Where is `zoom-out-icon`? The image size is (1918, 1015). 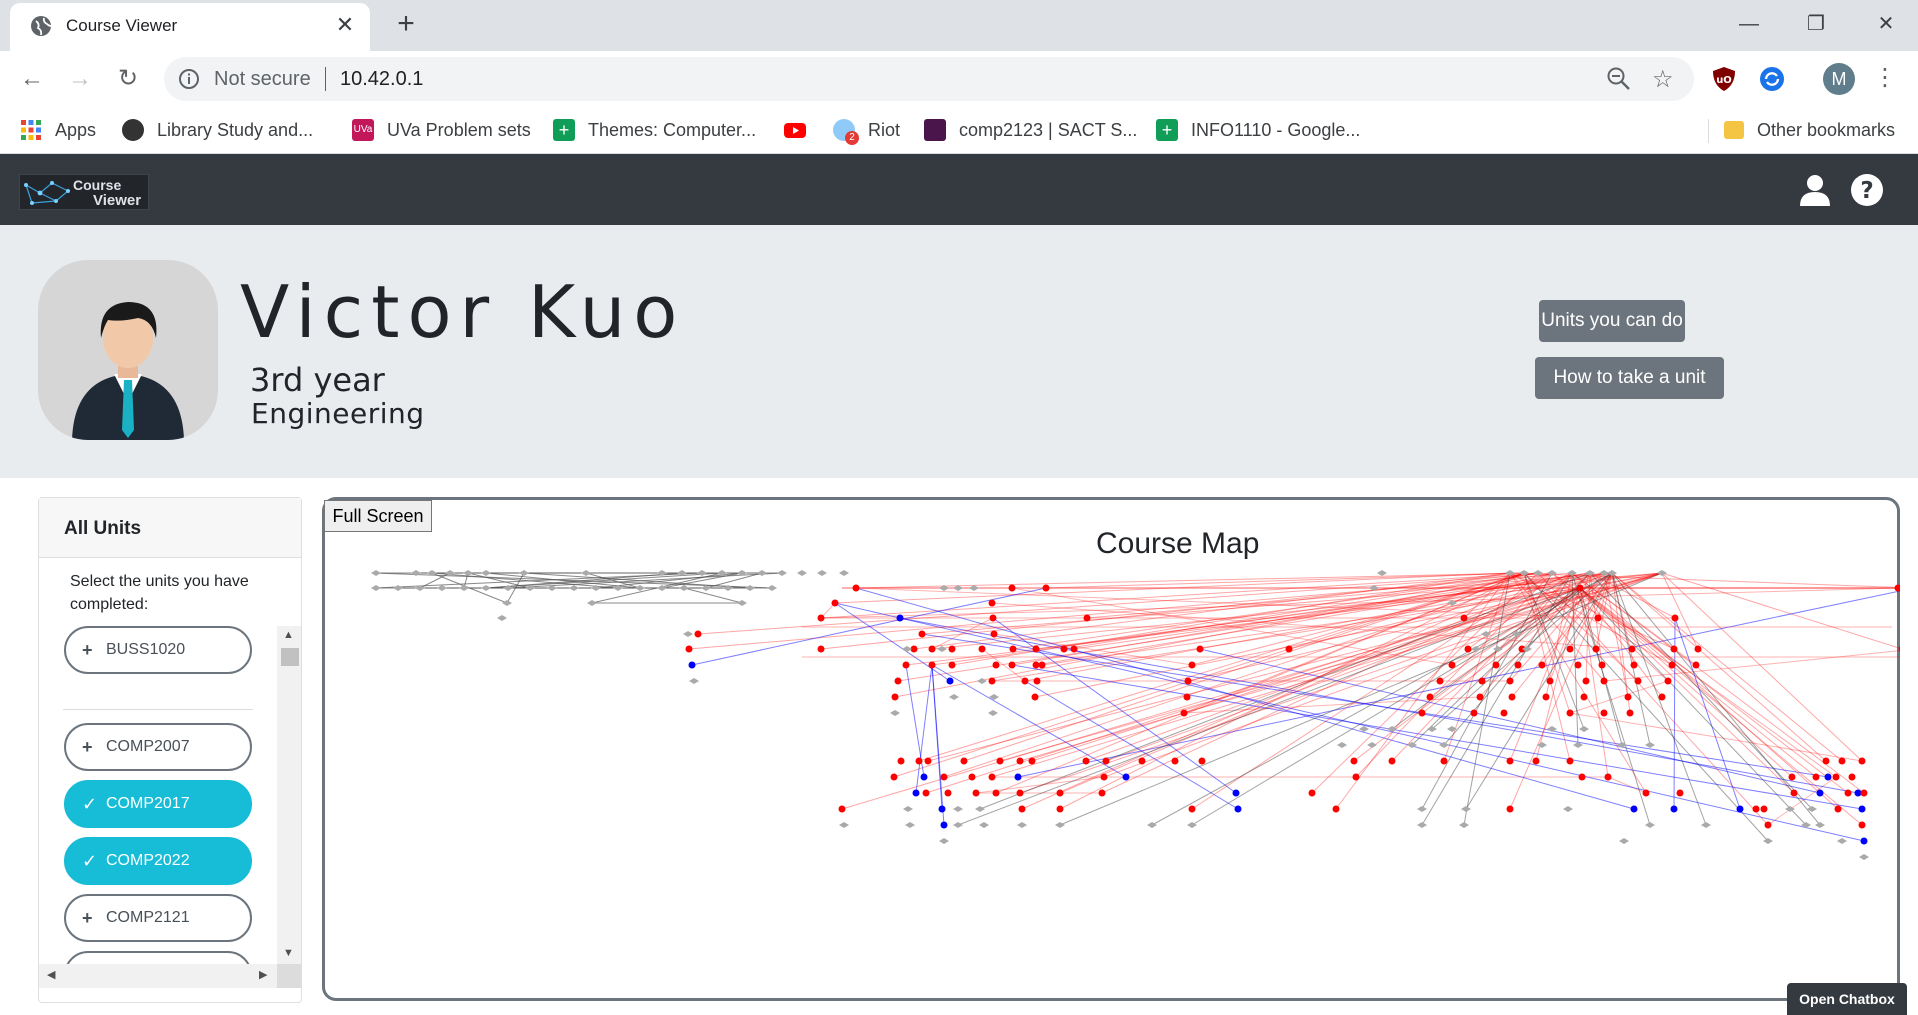
zoom-out-icon is located at coordinates (1619, 79).